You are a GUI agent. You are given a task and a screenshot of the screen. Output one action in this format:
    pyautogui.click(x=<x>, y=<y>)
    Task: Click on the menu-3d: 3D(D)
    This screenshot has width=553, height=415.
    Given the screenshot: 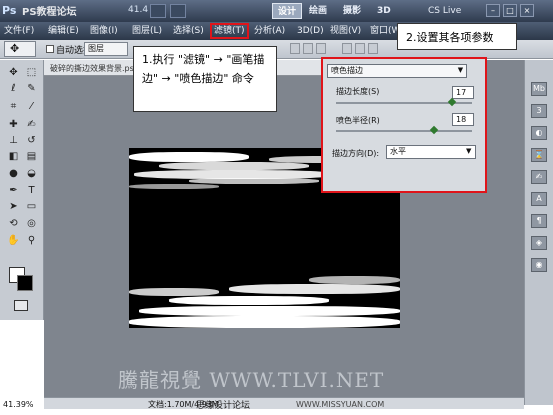 What is the action you would take?
    pyautogui.click(x=310, y=31)
    